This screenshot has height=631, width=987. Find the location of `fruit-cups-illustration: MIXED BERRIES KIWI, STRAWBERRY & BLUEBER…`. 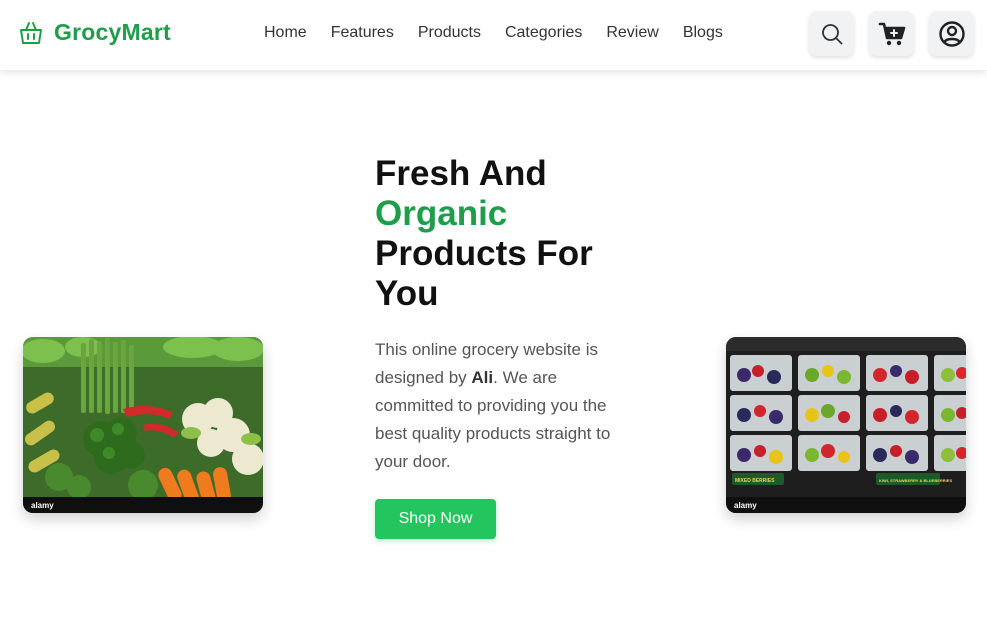

fruit-cups-illustration: MIXED BERRIES KIWI, STRAWBERRY & BLUEBER… is located at coordinates (846, 425).